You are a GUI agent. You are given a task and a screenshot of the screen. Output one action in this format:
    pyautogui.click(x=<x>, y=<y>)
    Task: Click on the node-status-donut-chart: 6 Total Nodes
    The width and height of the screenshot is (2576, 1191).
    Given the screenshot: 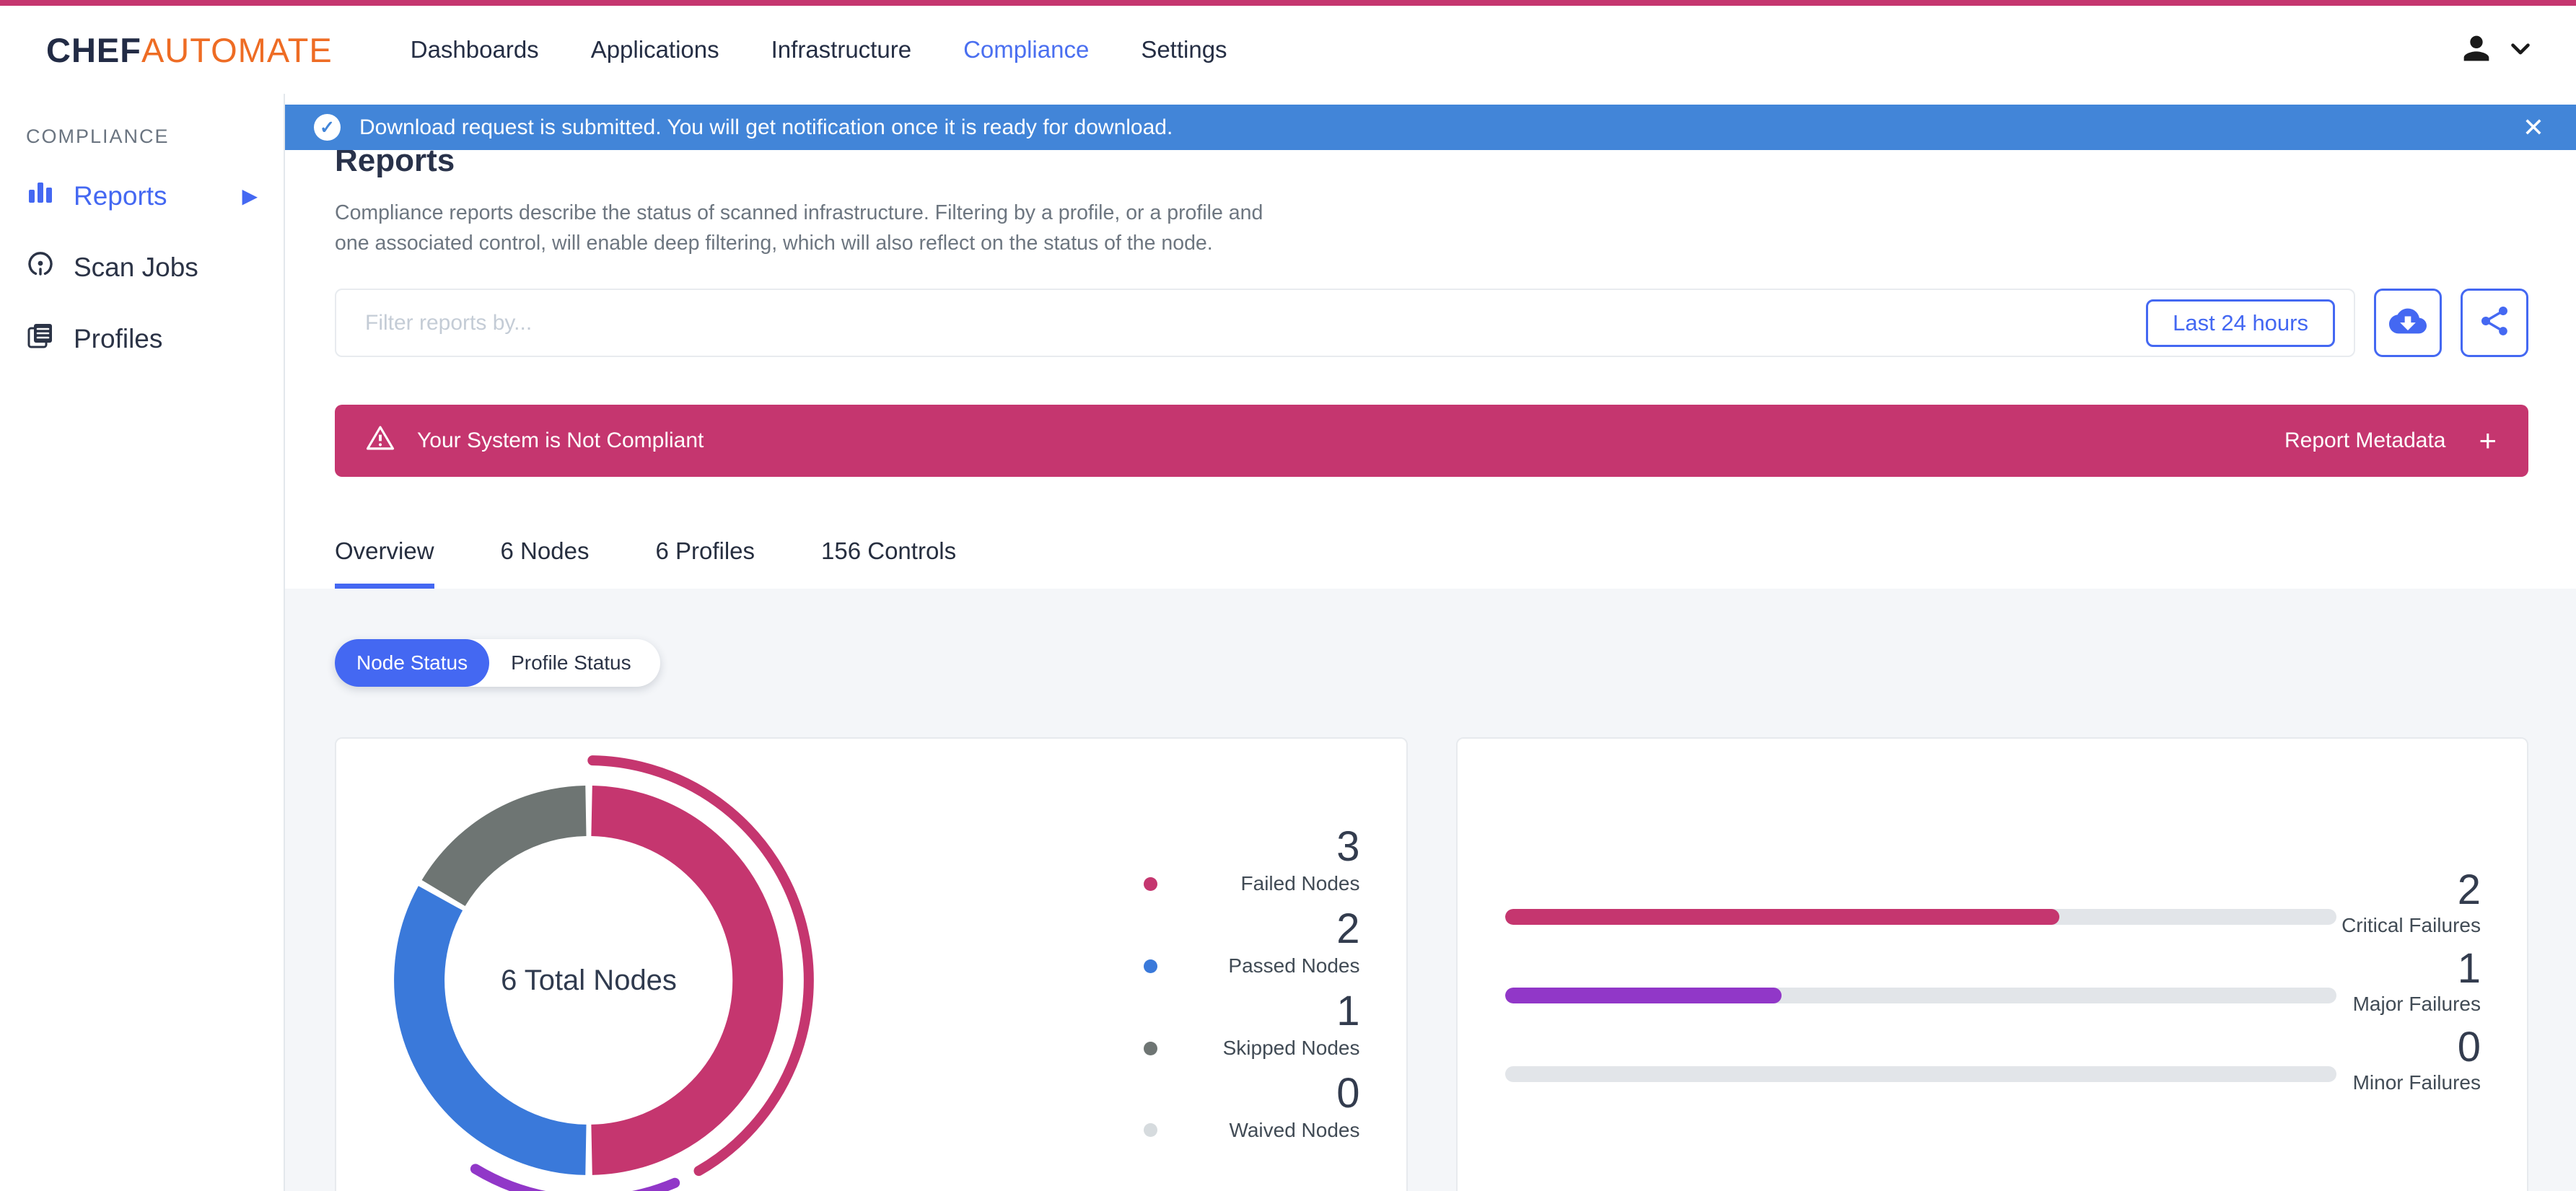 What is the action you would take?
    pyautogui.click(x=604, y=973)
    